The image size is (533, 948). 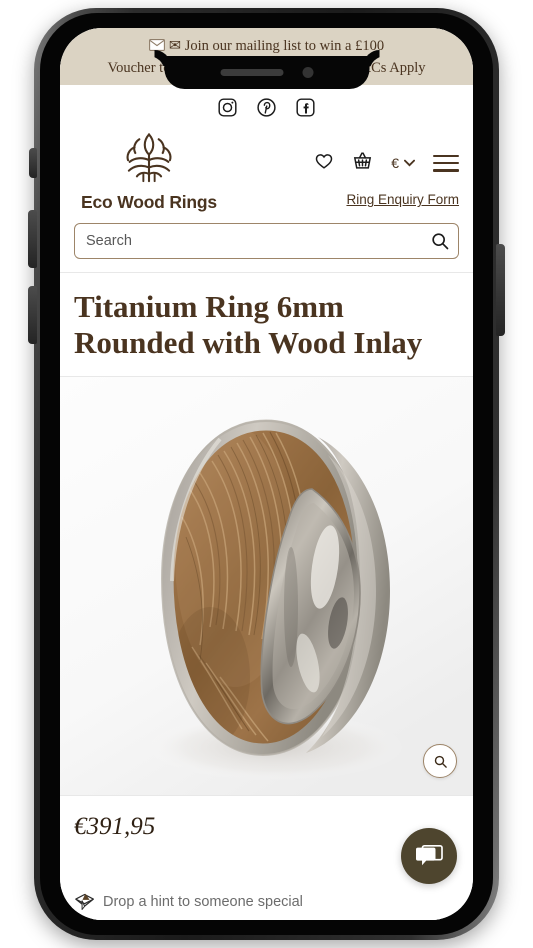 I want to click on promo-line-1: ✉ Join our mailing list to win a £100, so click(x=276, y=46).